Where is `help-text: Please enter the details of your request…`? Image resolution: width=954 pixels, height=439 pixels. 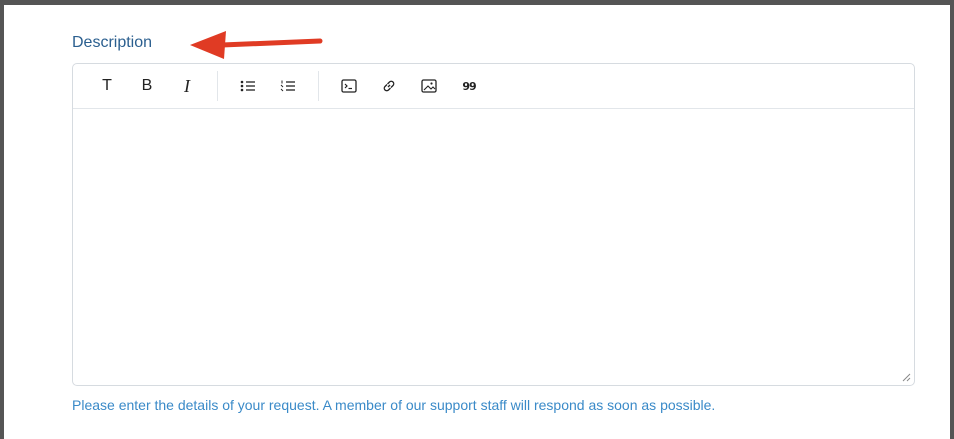 help-text: Please enter the details of your request… is located at coordinates (394, 405).